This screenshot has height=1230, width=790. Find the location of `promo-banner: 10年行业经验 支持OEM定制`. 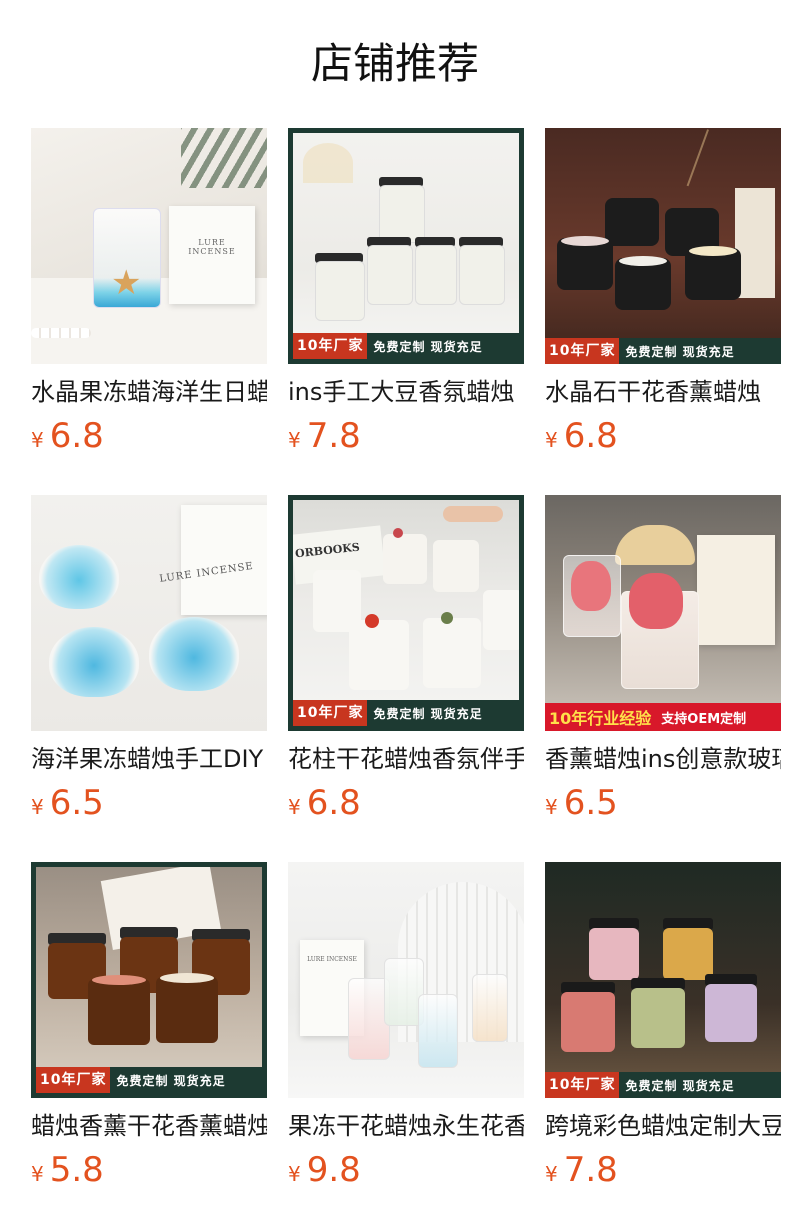

promo-banner: 10年行业经验 支持OEM定制 is located at coordinates (663, 717).